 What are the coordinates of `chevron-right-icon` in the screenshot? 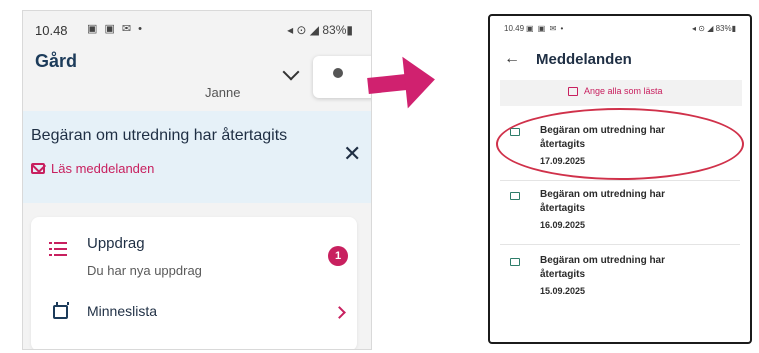 It's located at (339, 312).